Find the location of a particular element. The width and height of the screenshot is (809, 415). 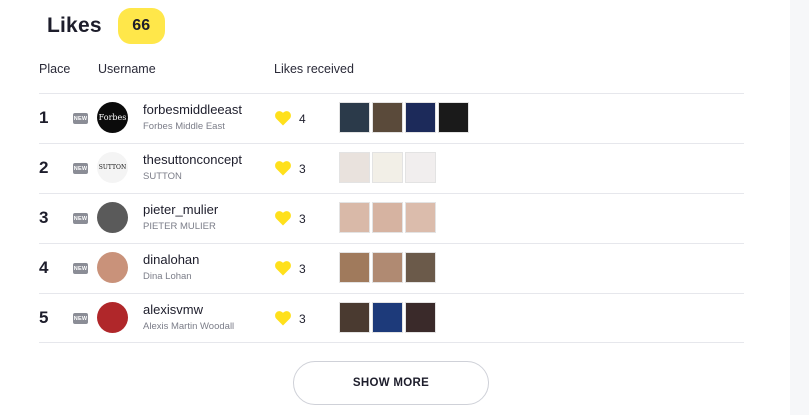

table-row: 3 NEW pieter_mulier PIETER MULIER 3 is located at coordinates (391, 218).